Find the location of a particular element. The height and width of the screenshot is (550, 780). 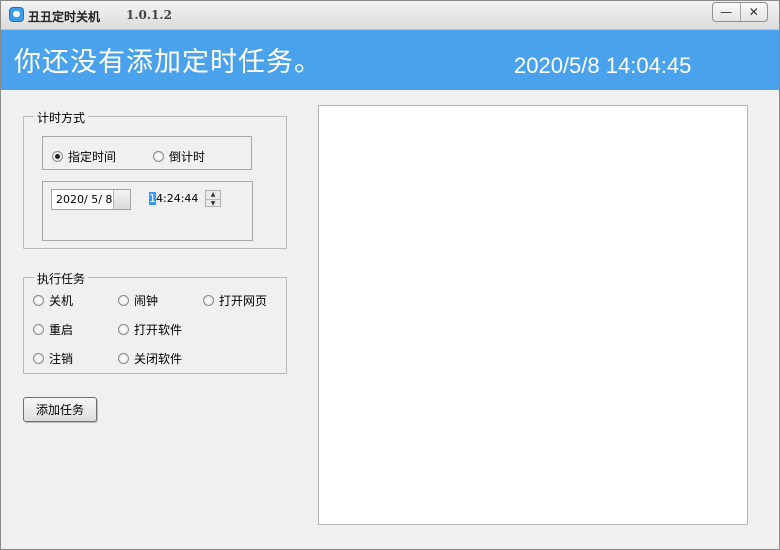

radio-task-label: 闹钟 is located at coordinates (146, 301).